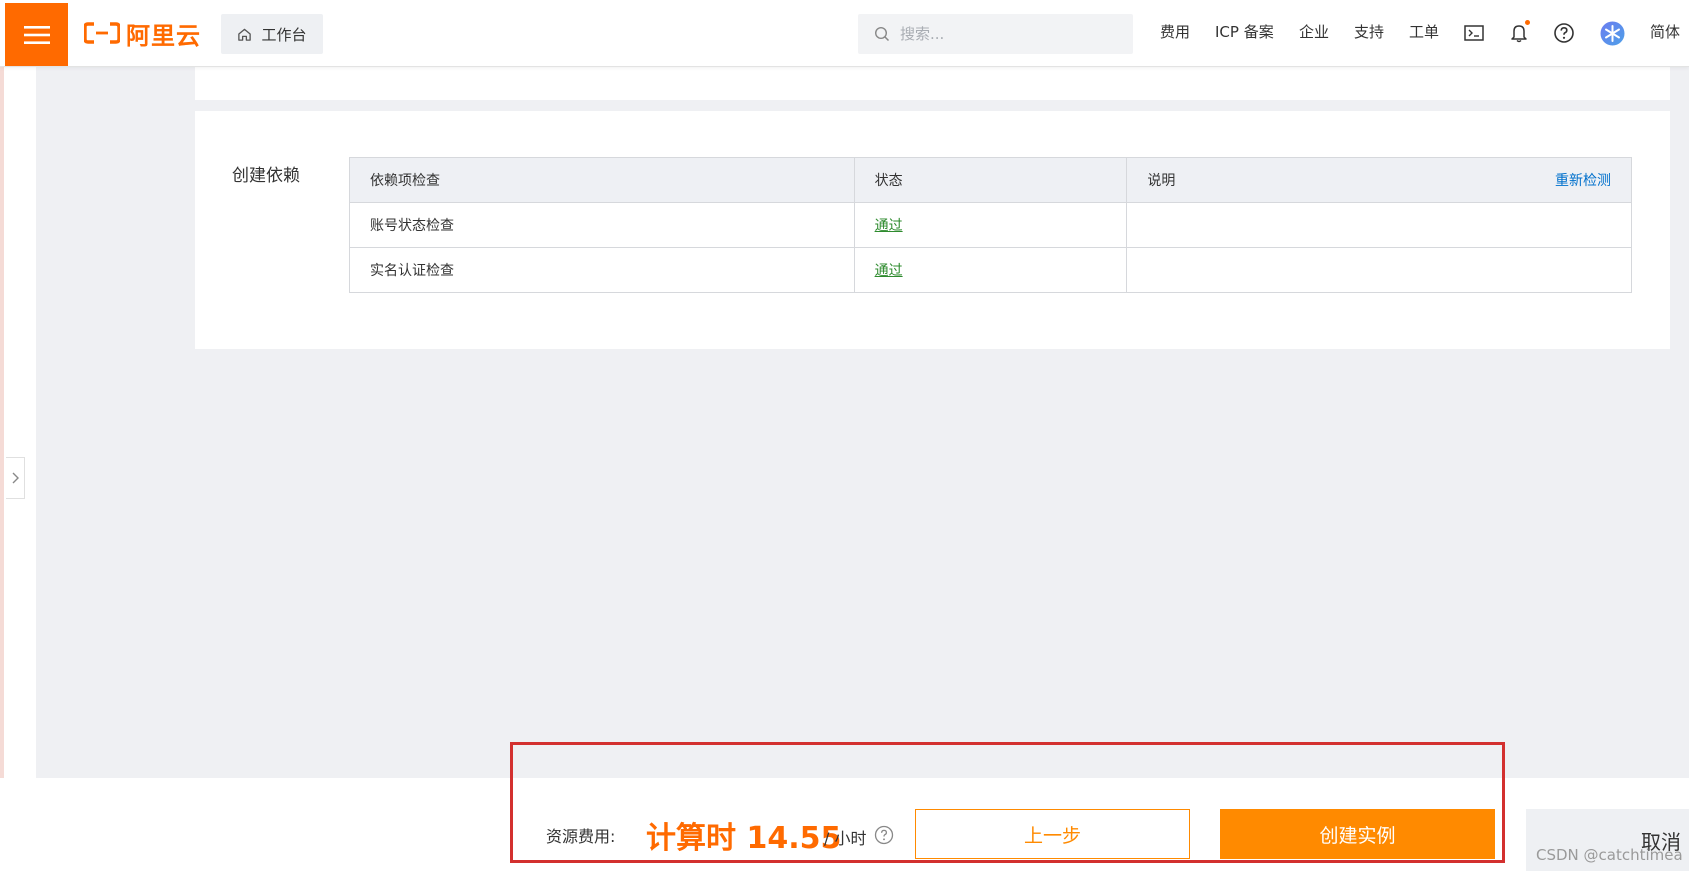 Image resolution: width=1689 pixels, height=871 pixels. I want to click on terminal-icon, so click(1474, 33).